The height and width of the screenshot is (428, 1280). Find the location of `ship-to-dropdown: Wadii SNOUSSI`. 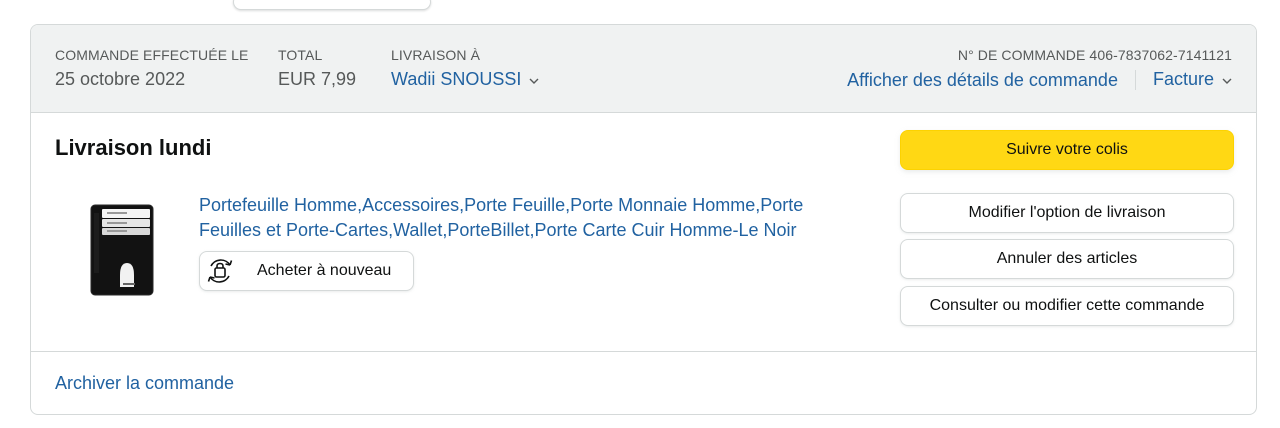

ship-to-dropdown: Wadii SNOUSSI is located at coordinates (465, 80).